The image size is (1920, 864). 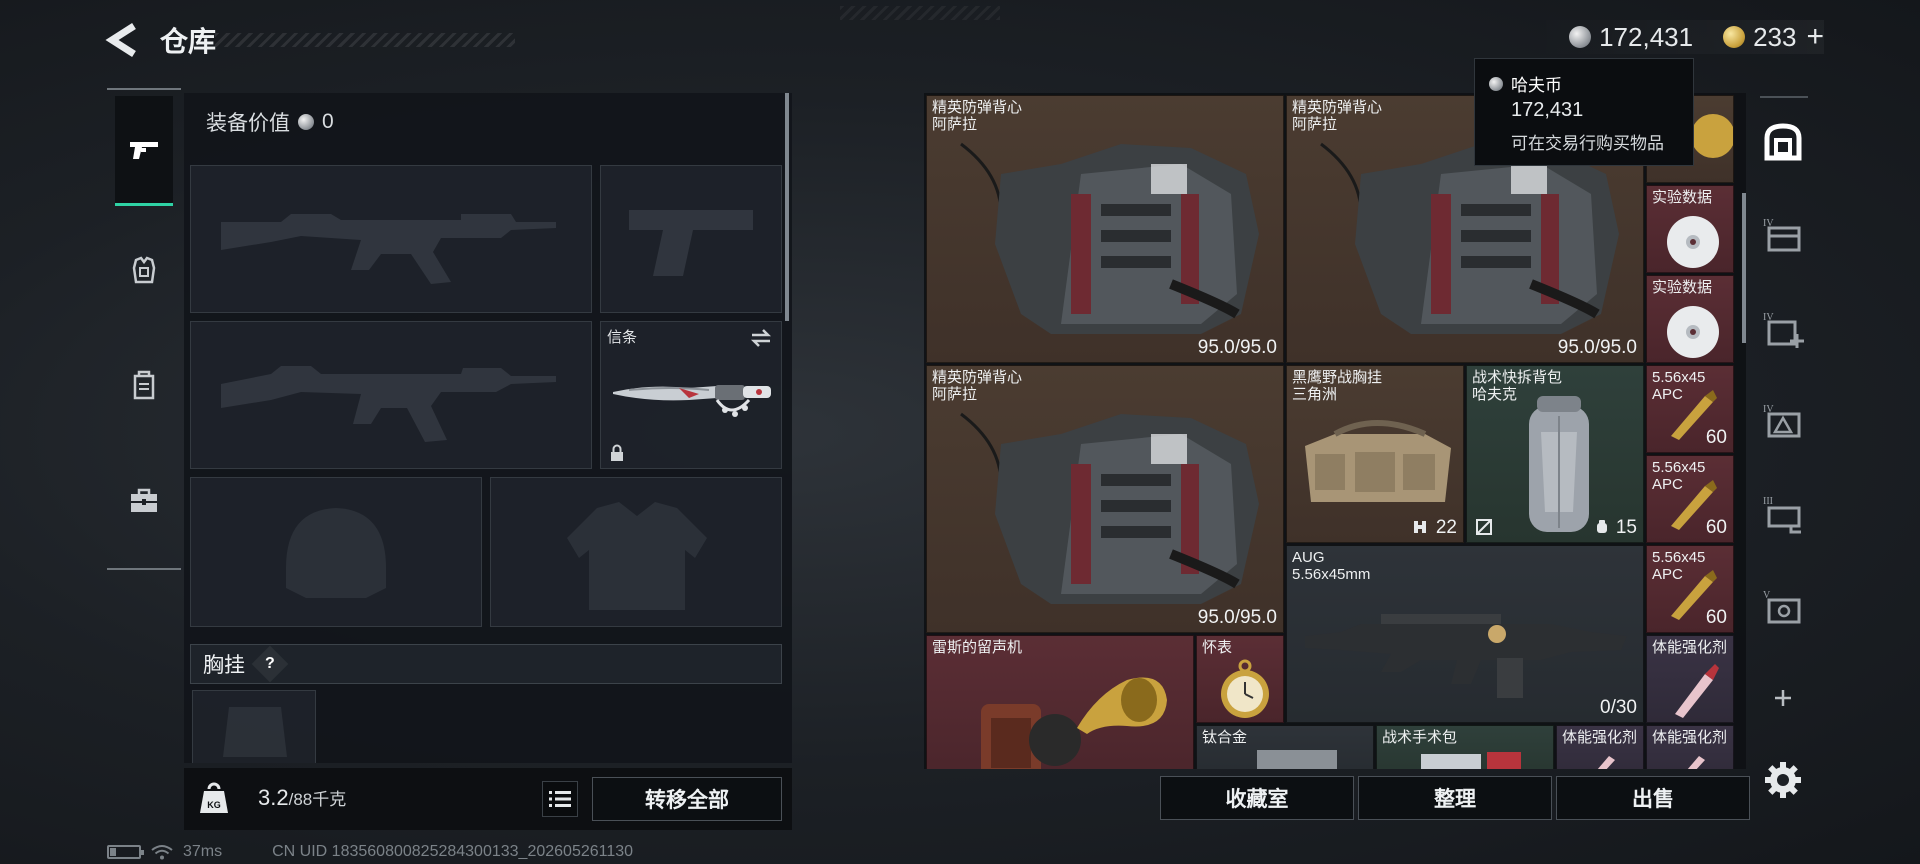 What do you see at coordinates (391, 395) in the screenshot?
I see `secondary-weapon-slot` at bounding box center [391, 395].